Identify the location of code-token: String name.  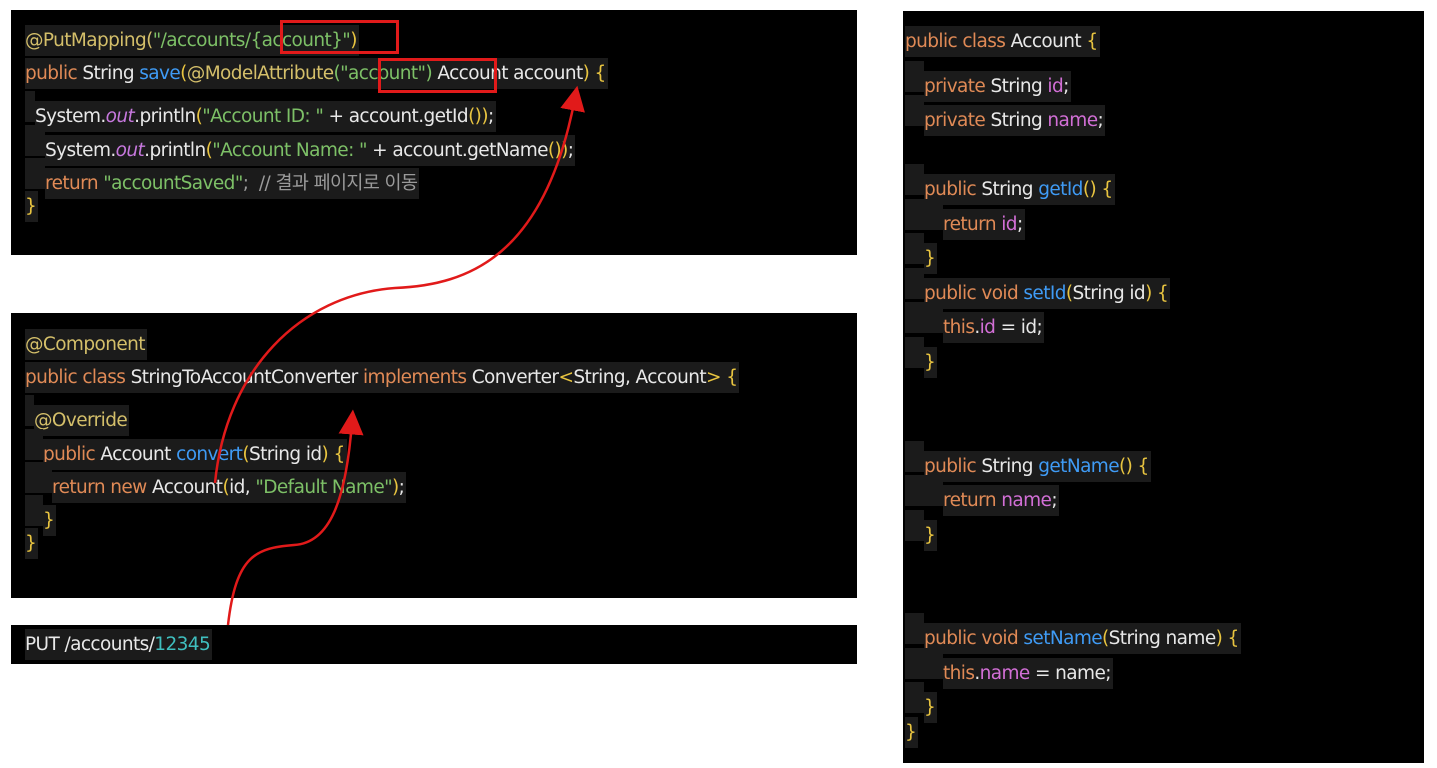
(1162, 639).